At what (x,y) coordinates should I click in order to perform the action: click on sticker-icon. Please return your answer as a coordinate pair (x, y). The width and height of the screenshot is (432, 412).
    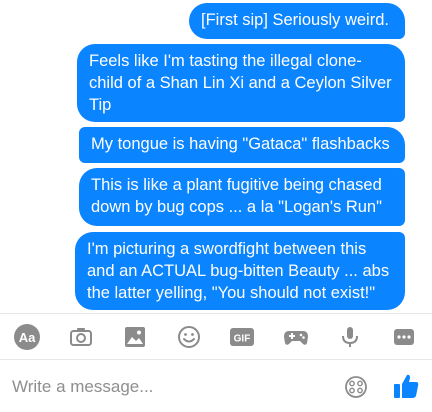
    Looking at the image, I should click on (356, 387).